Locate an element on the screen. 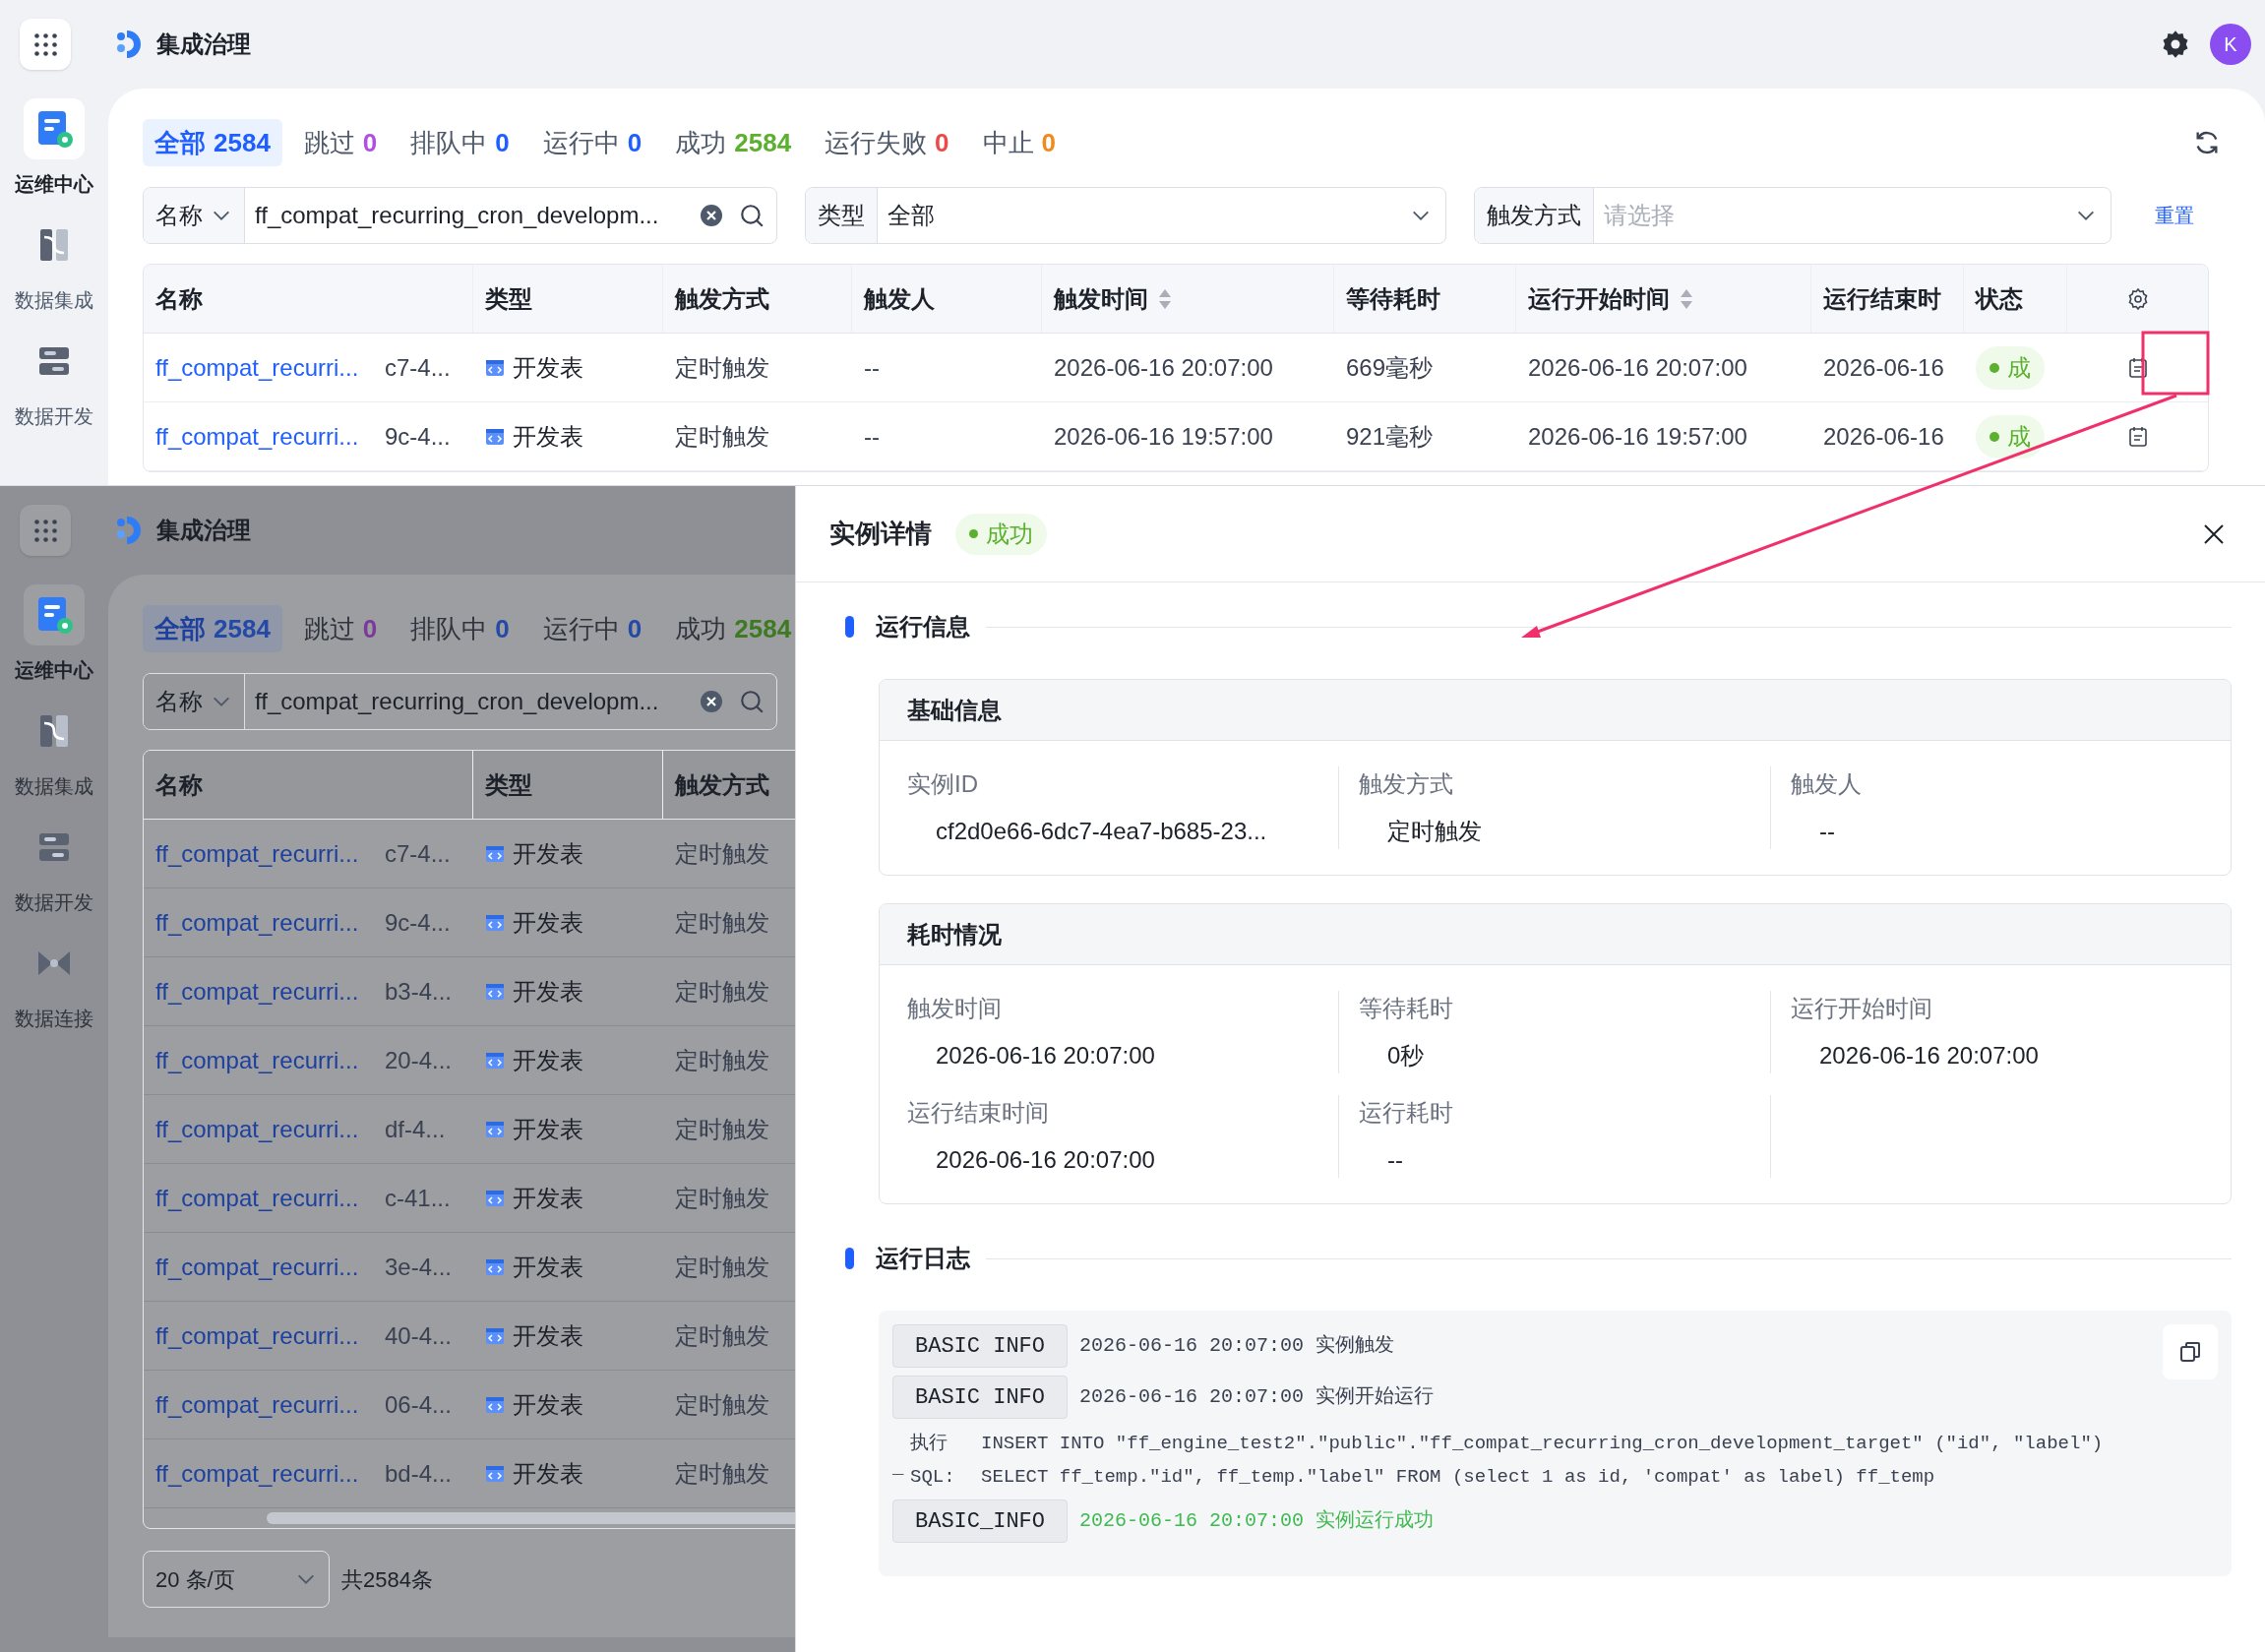 This screenshot has width=2265, height=1652. status-badge: 成 is located at coordinates (2010, 436).